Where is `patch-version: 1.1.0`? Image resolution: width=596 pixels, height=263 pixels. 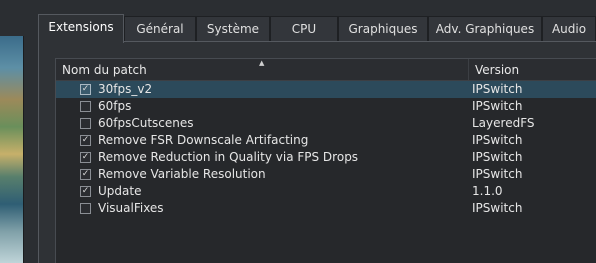 patch-version: 1.1.0 is located at coordinates (487, 191).